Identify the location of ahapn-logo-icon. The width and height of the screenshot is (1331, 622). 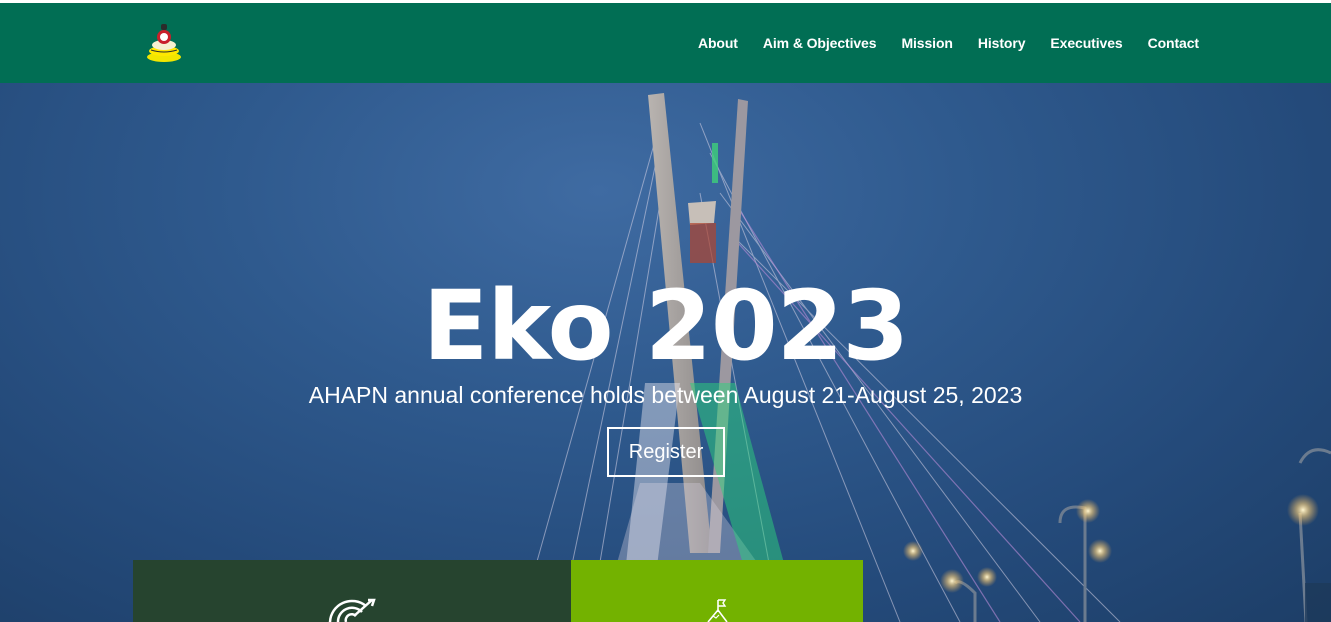
(164, 43).